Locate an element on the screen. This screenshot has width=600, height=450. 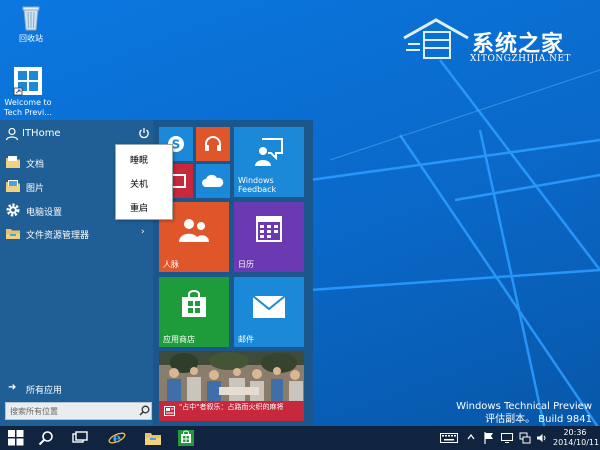
power-menu: 睡眠 关机 重启 is located at coordinates (144, 182).